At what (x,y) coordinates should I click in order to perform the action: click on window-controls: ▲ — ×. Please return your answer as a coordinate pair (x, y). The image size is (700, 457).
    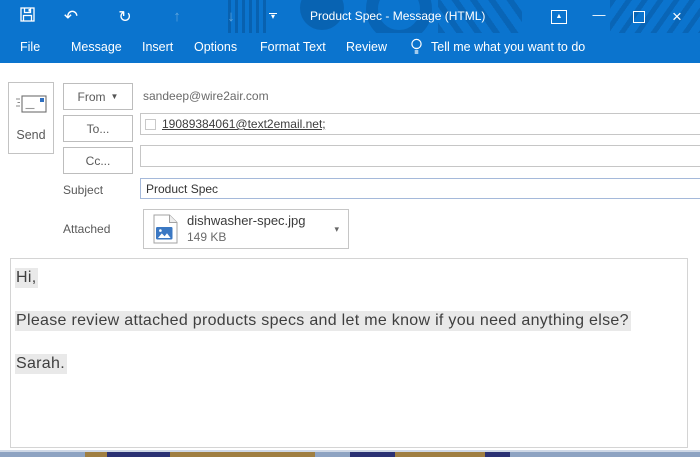
    Looking at the image, I should click on (622, 16).